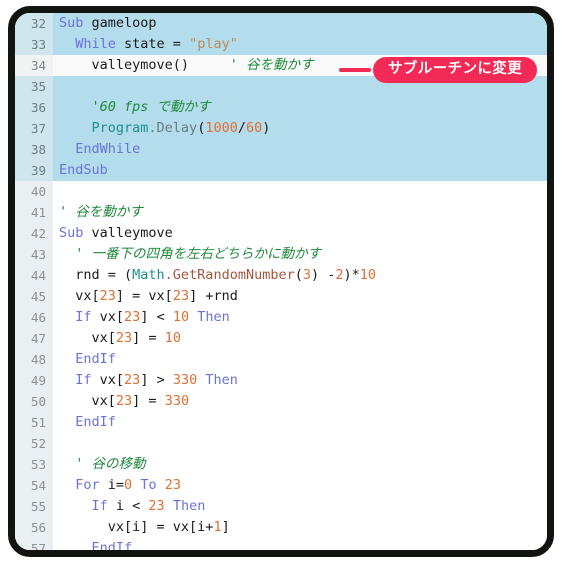  What do you see at coordinates (221, 128) in the screenshot?
I see `token-num: 1000` at bounding box center [221, 128].